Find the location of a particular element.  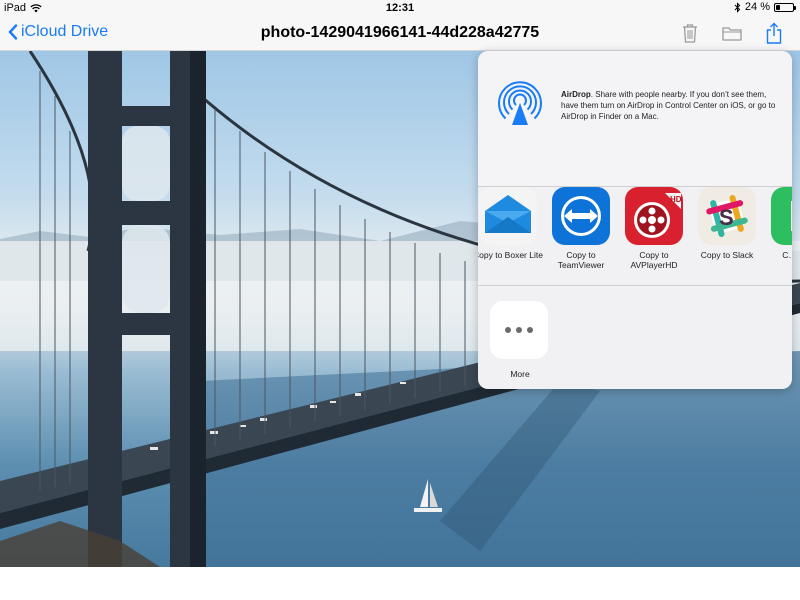

nav-actions is located at coordinates (732, 33).